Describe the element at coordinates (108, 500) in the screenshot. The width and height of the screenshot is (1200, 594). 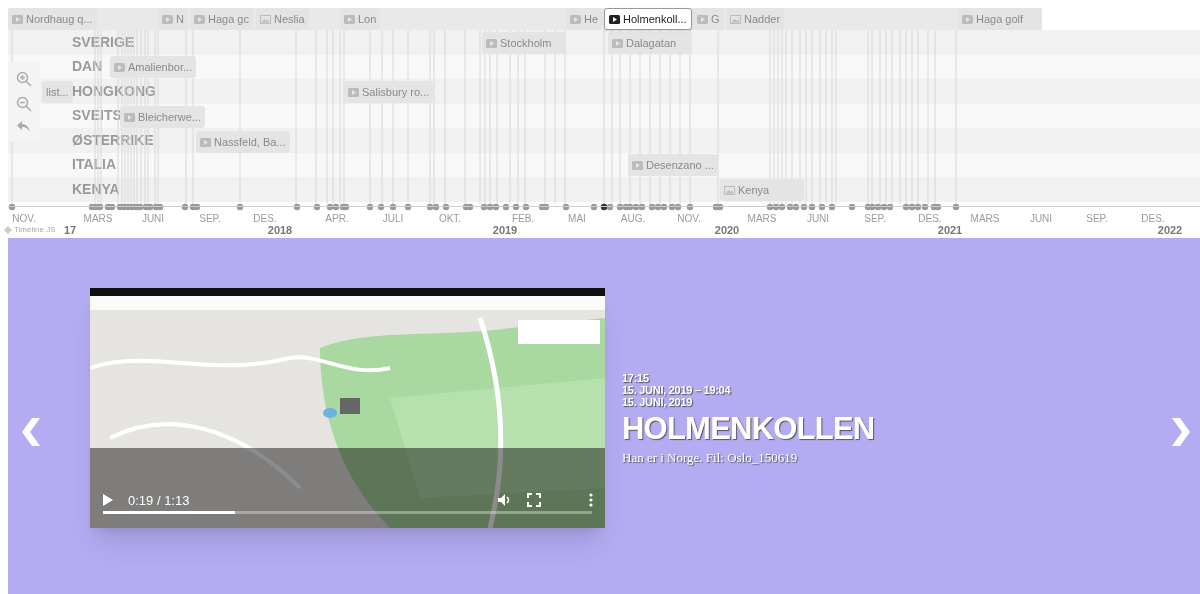
I see `play-icon` at that location.